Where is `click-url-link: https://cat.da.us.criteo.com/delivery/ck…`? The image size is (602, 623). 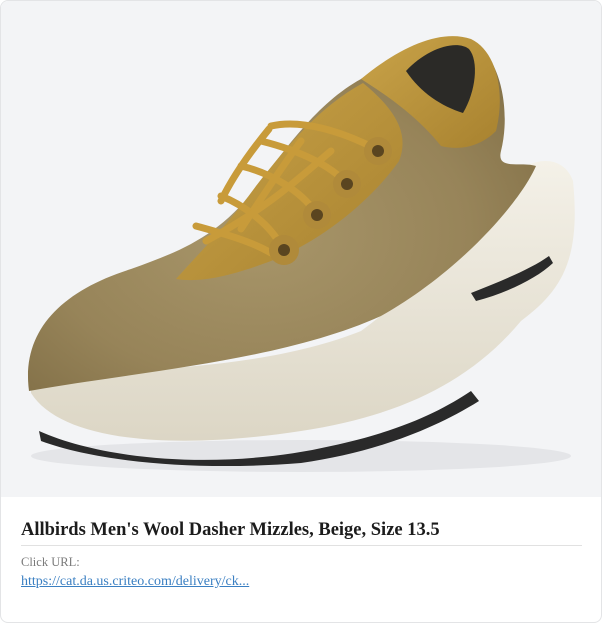
click-url-link: https://cat.da.us.criteo.com/delivery/ck… is located at coordinates (135, 582).